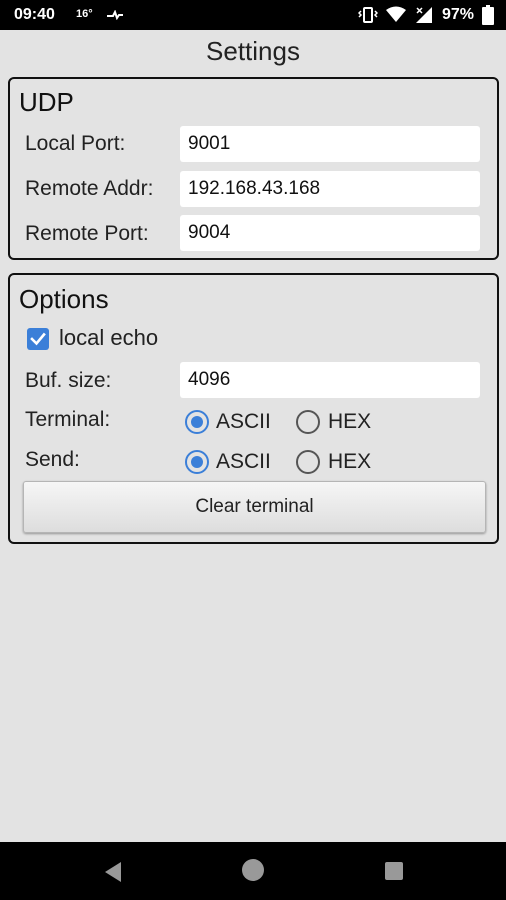 This screenshot has height=900, width=506. Describe the element at coordinates (349, 462) in the screenshot. I see `send-hex-label: HEX` at that location.